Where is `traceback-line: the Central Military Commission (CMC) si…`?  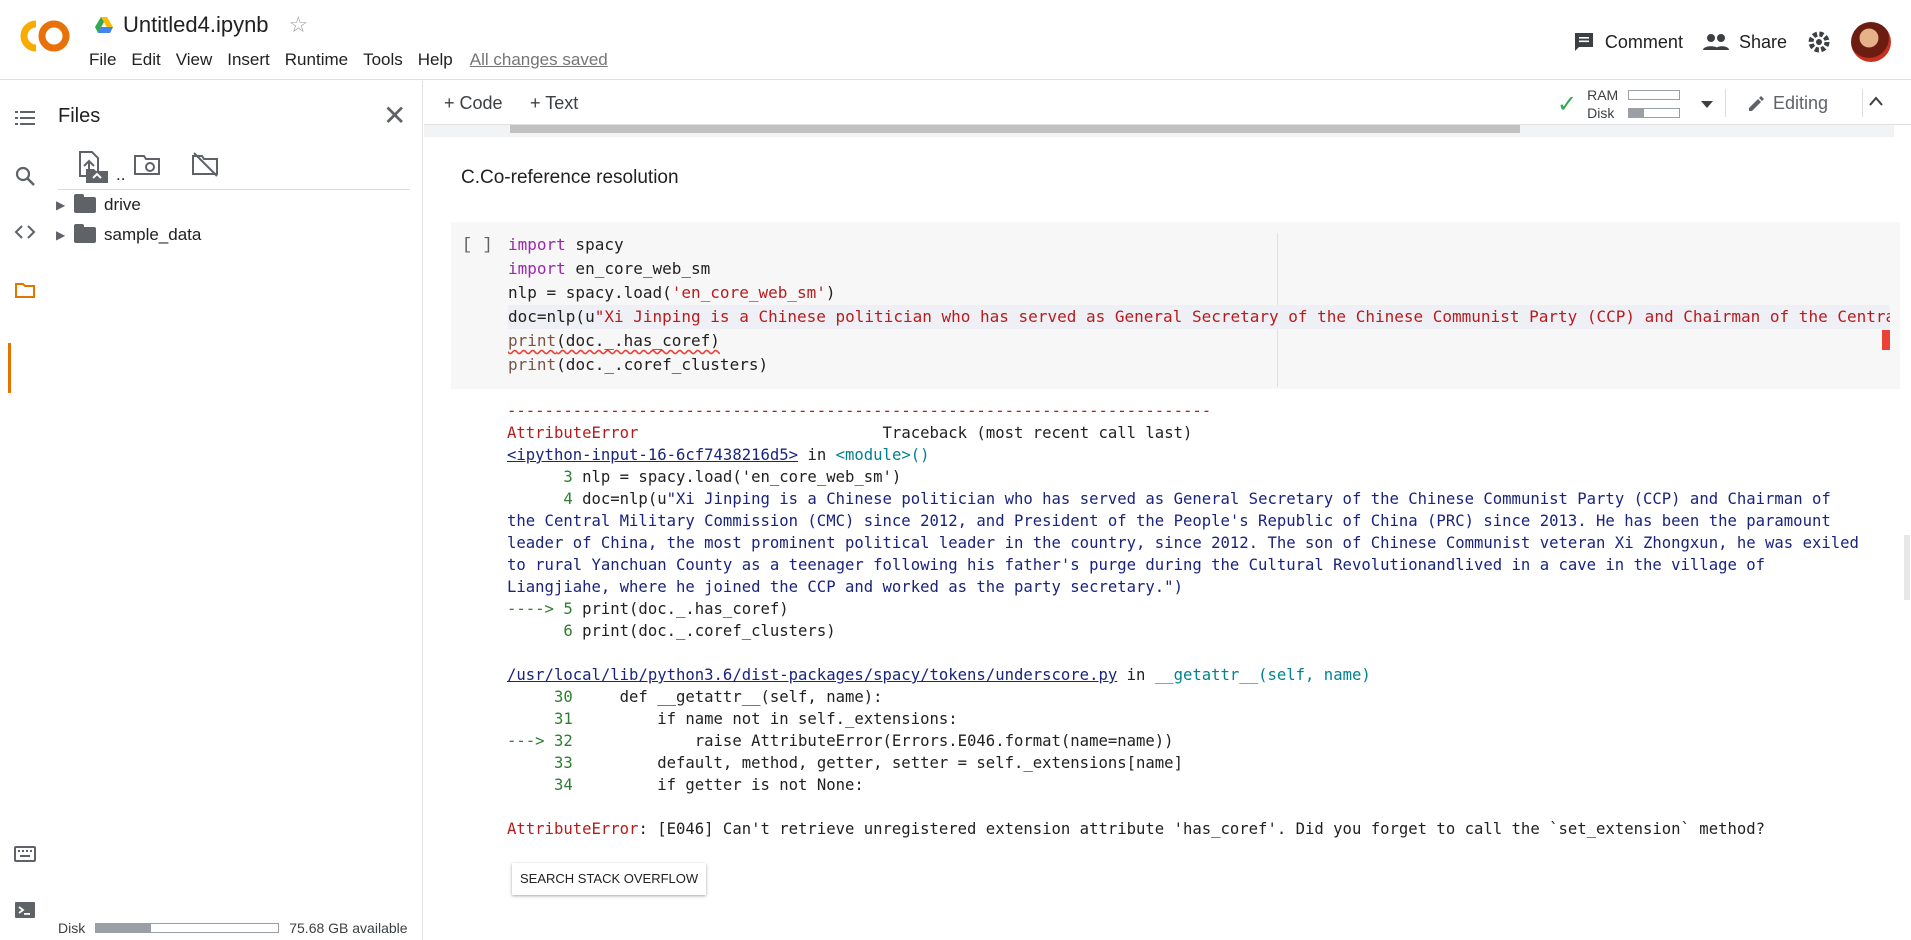
traceback-line: the Central Military Commission (CMC) si… is located at coordinates (1169, 521).